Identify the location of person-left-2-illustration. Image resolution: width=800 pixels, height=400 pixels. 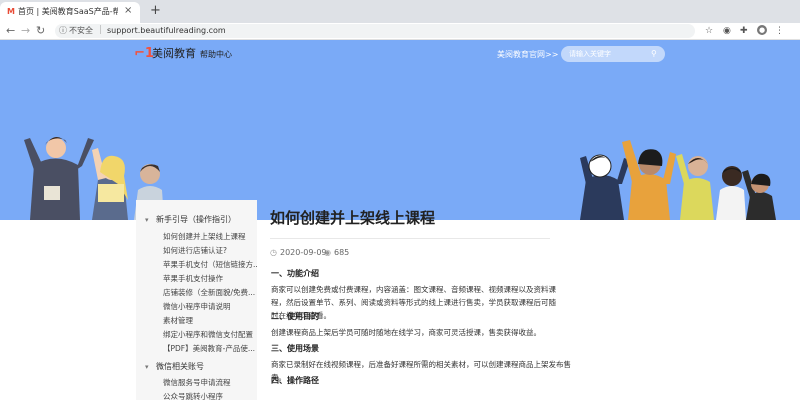
(110, 184).